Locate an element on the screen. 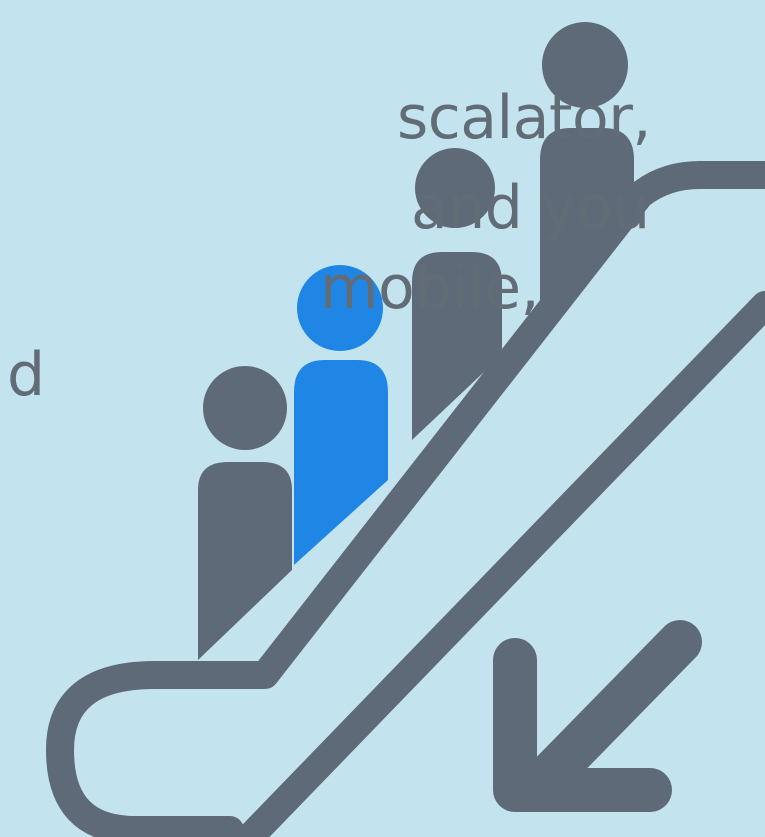 This screenshot has width=765, height=837. person-head-highlight is located at coordinates (340, 308).